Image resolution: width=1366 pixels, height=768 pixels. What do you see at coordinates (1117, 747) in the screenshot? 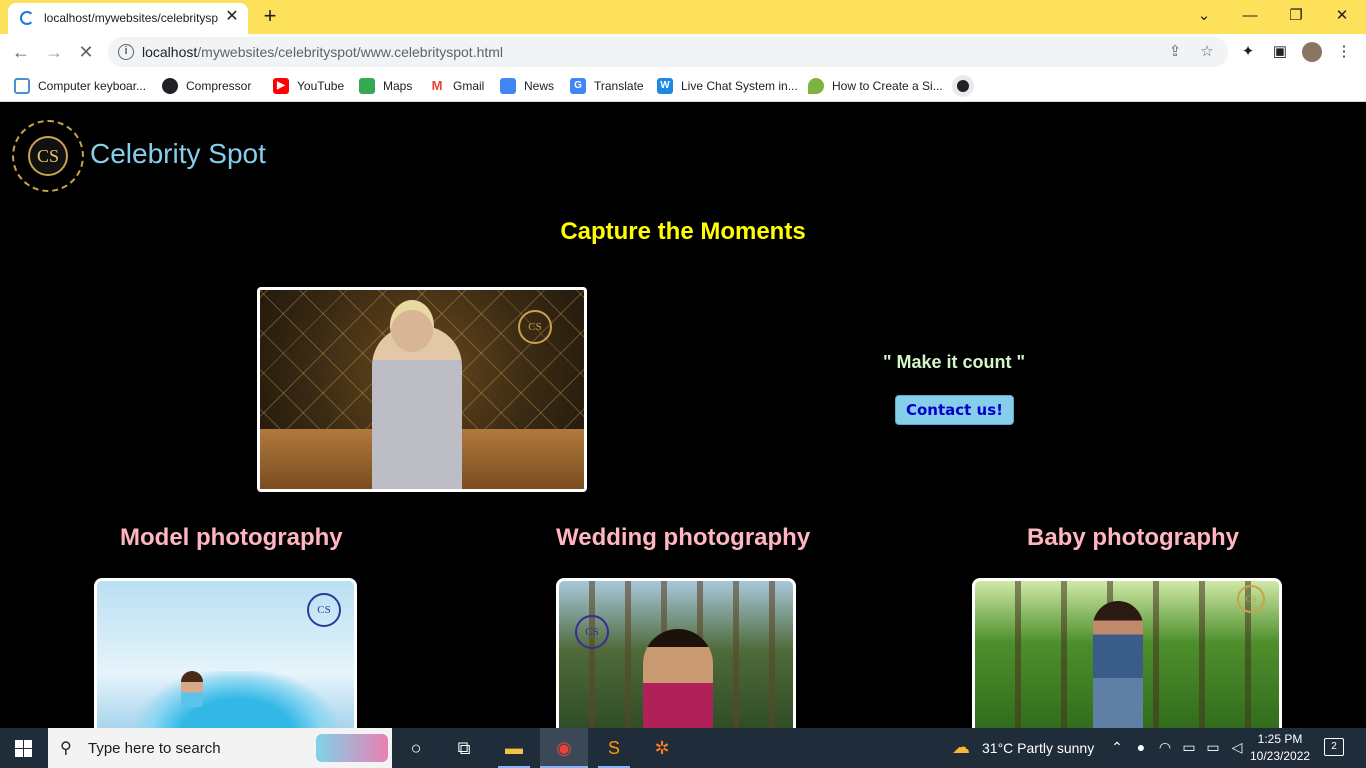
I see `show-hidden-icons-icon: ⌃` at bounding box center [1117, 747].